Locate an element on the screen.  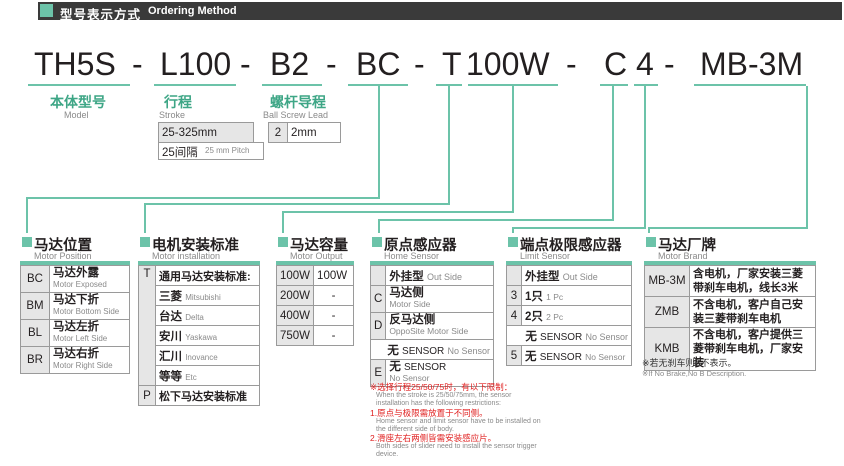
connector-install-h is located at coordinates (297, 204).